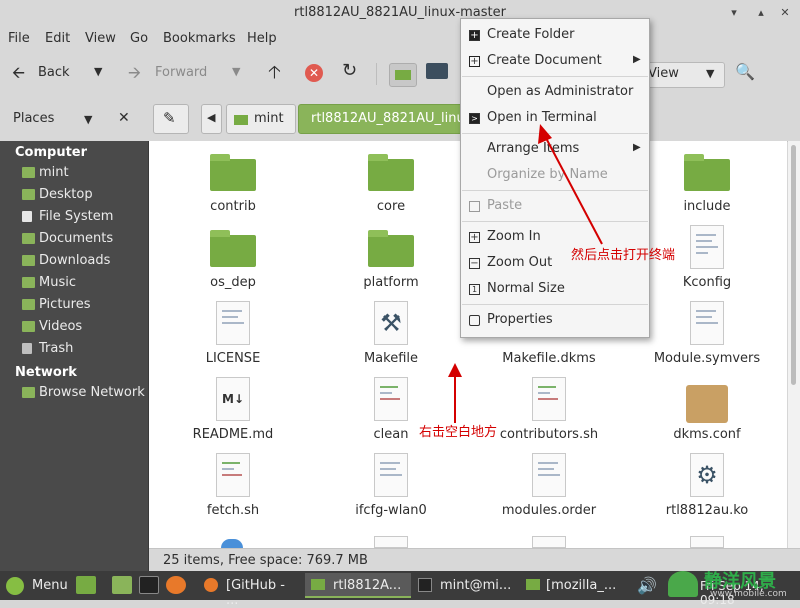 This screenshot has width=800, height=608. What do you see at coordinates (84, 173) in the screenshot?
I see `sidebar-item-mint: mint` at bounding box center [84, 173].